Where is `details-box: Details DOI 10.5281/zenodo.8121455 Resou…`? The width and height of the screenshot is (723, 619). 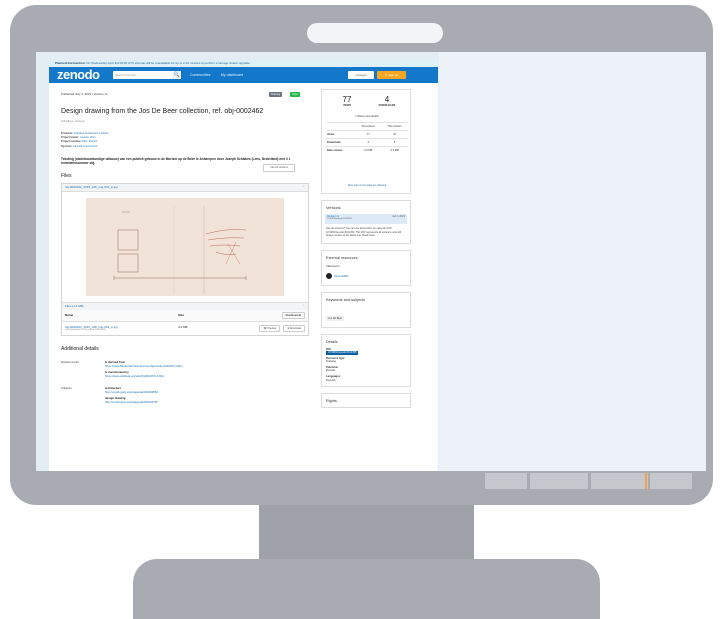 details-box: Details DOI 10.5281/zenodo.8121455 Resou… is located at coordinates (366, 360).